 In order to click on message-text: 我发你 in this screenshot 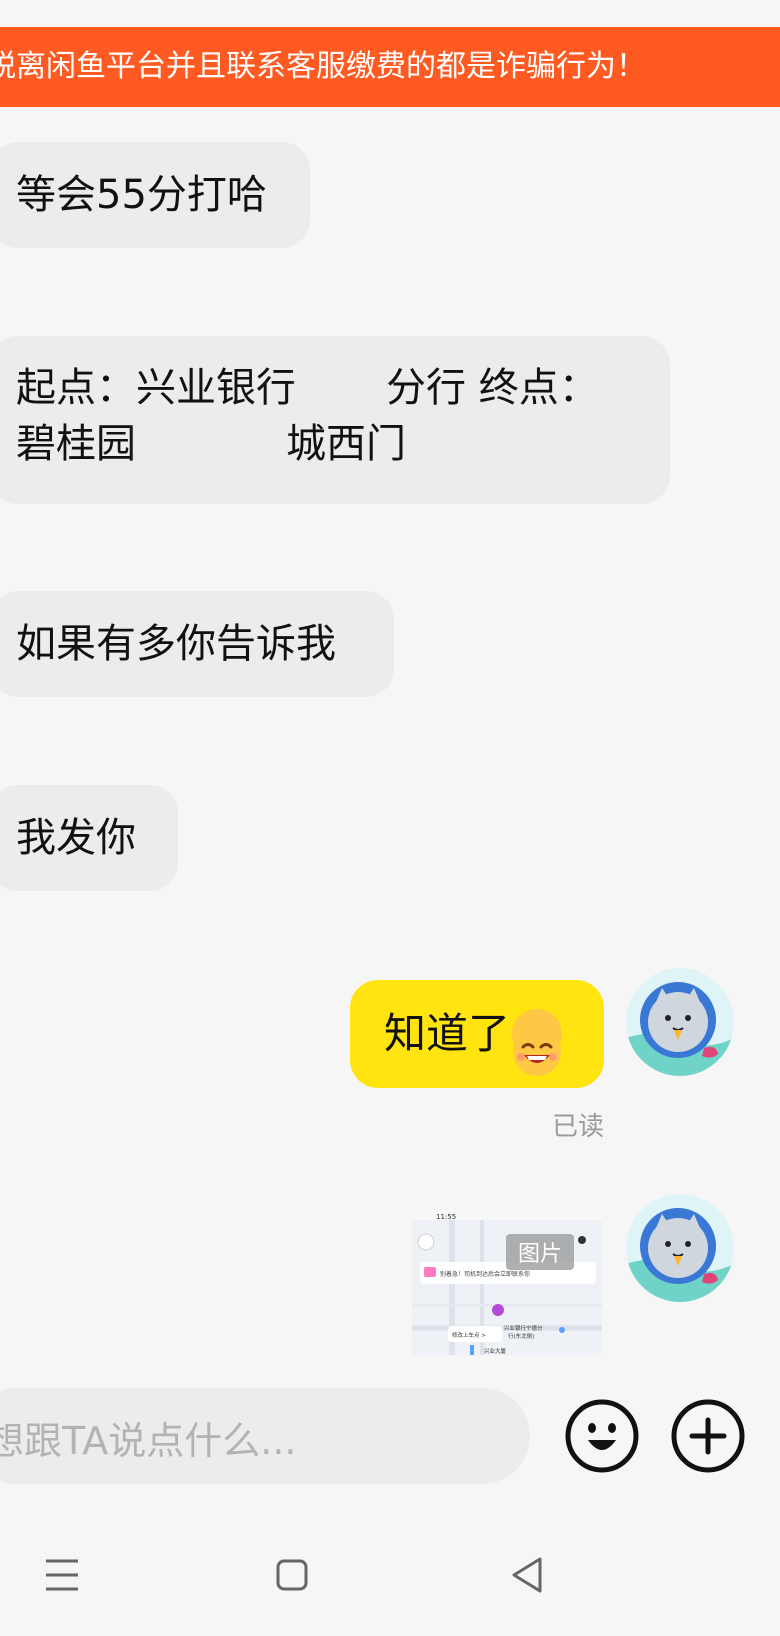, I will do `click(76, 838)`.